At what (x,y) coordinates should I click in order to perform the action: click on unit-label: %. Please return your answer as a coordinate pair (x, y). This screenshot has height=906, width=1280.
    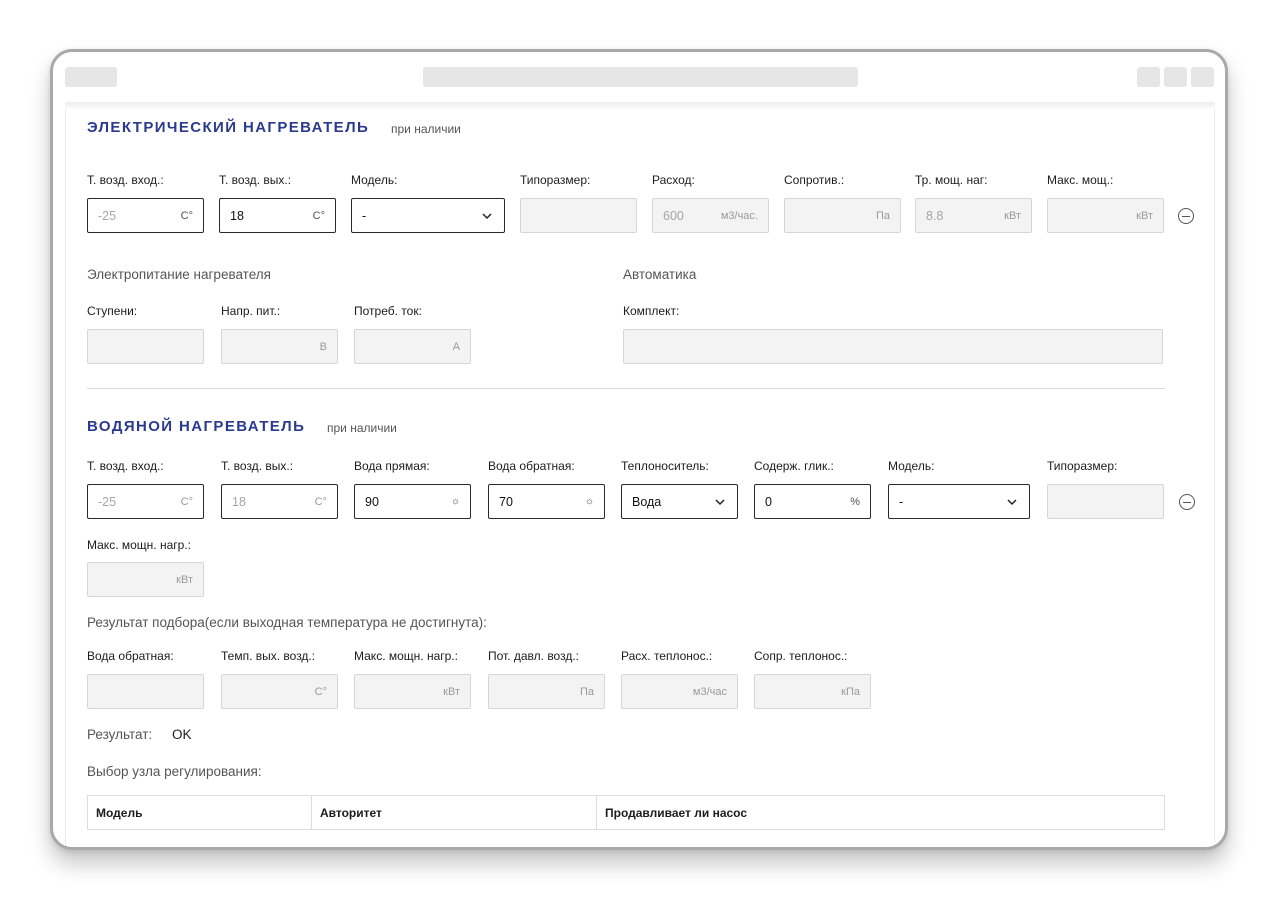
    Looking at the image, I should click on (855, 501).